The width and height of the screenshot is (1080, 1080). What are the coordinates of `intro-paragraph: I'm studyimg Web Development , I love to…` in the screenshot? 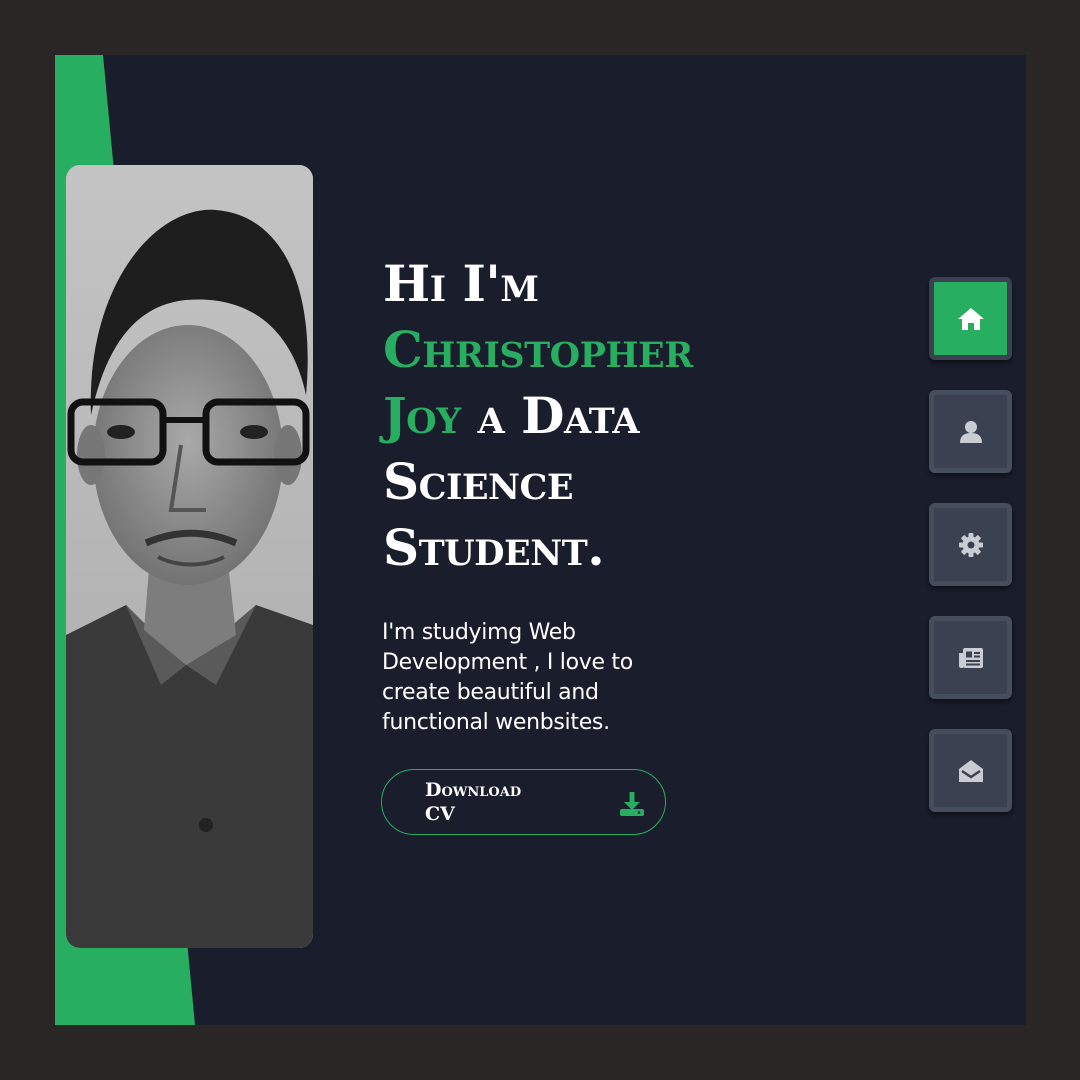 It's located at (507, 677).